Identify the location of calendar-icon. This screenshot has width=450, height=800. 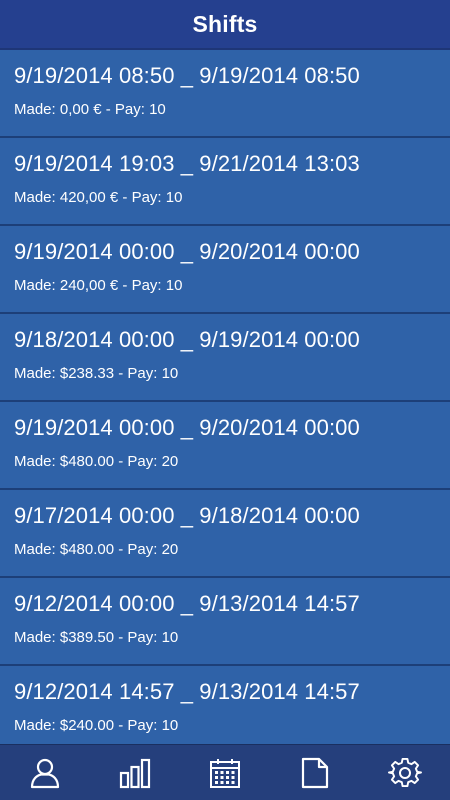
(225, 773).